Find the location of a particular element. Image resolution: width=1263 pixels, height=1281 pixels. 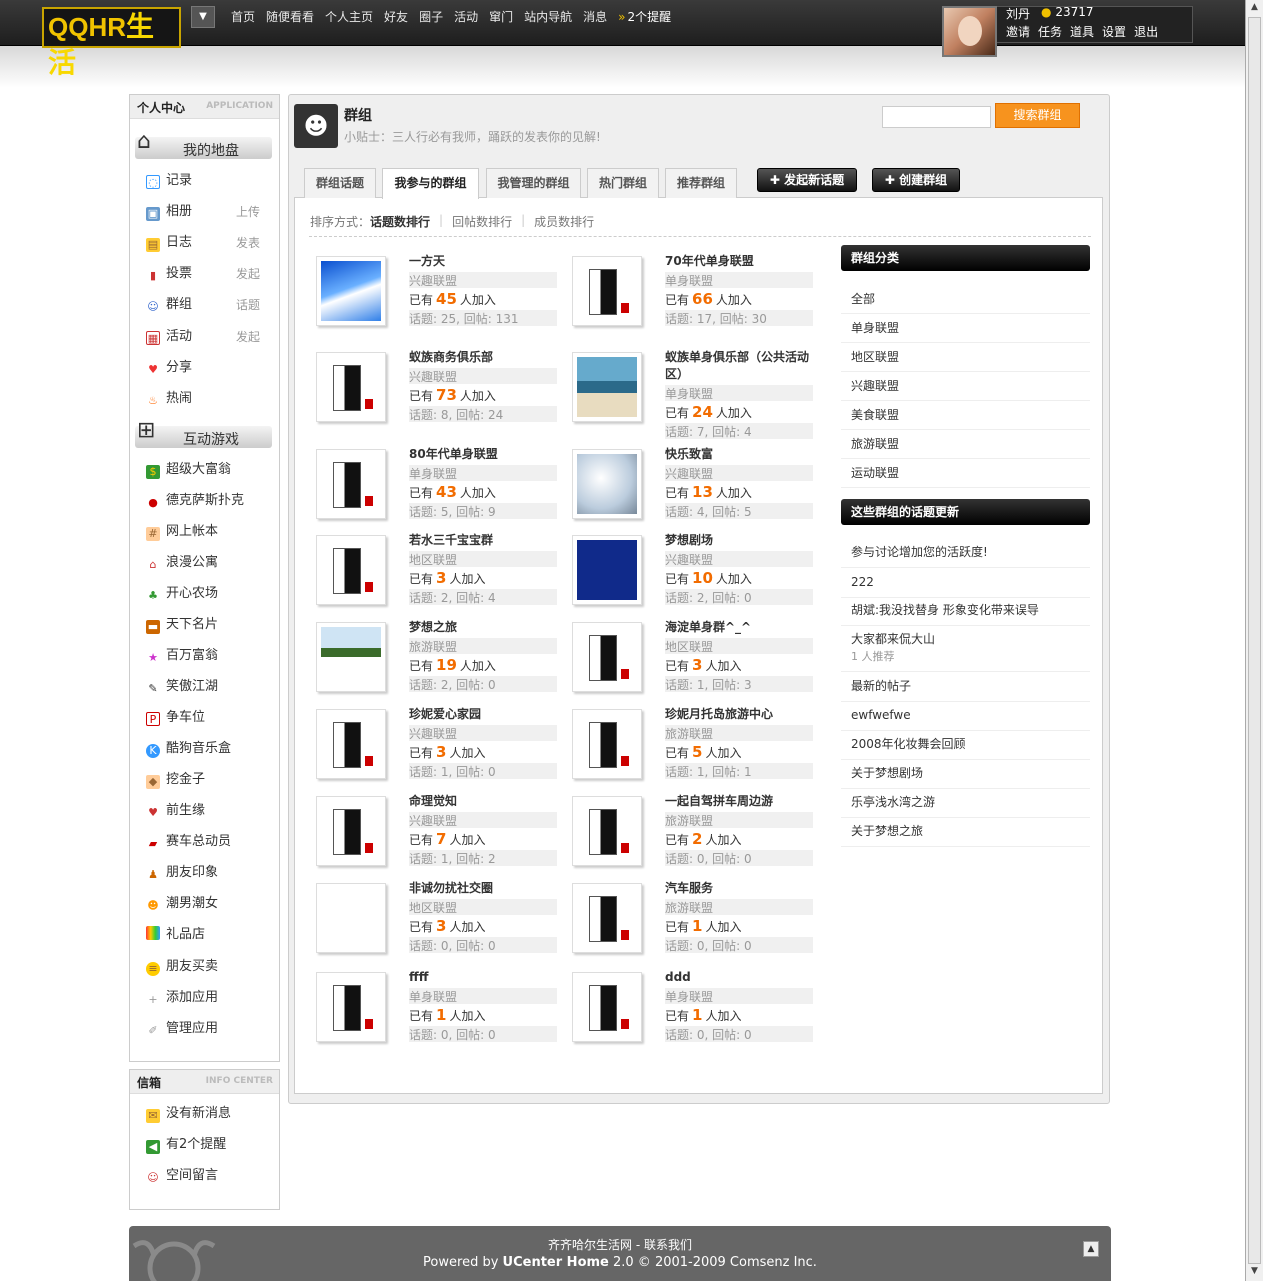

game-item: ✎ 笑傲江湖 is located at coordinates (182, 687).